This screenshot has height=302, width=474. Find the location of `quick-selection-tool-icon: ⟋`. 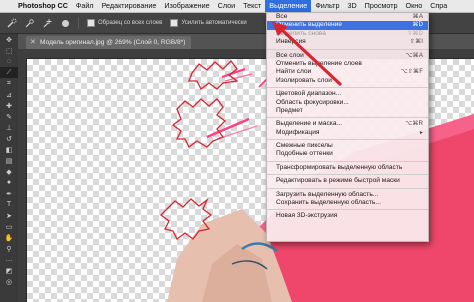

quick-selection-tool-icon: ⟋ is located at coordinates (9, 72).